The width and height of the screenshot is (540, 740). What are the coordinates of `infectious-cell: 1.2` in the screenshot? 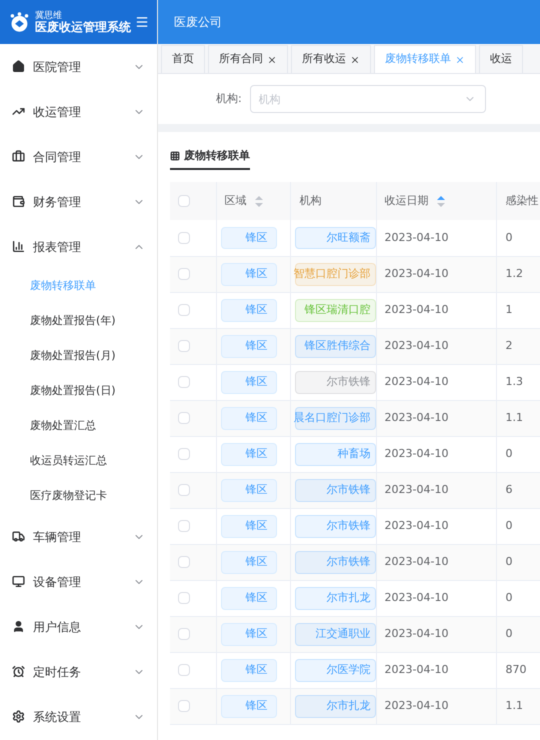 It's located at (518, 274).